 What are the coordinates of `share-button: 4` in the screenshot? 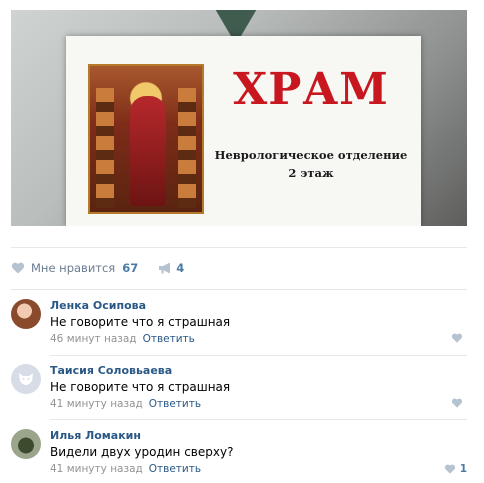 It's located at (171, 268).